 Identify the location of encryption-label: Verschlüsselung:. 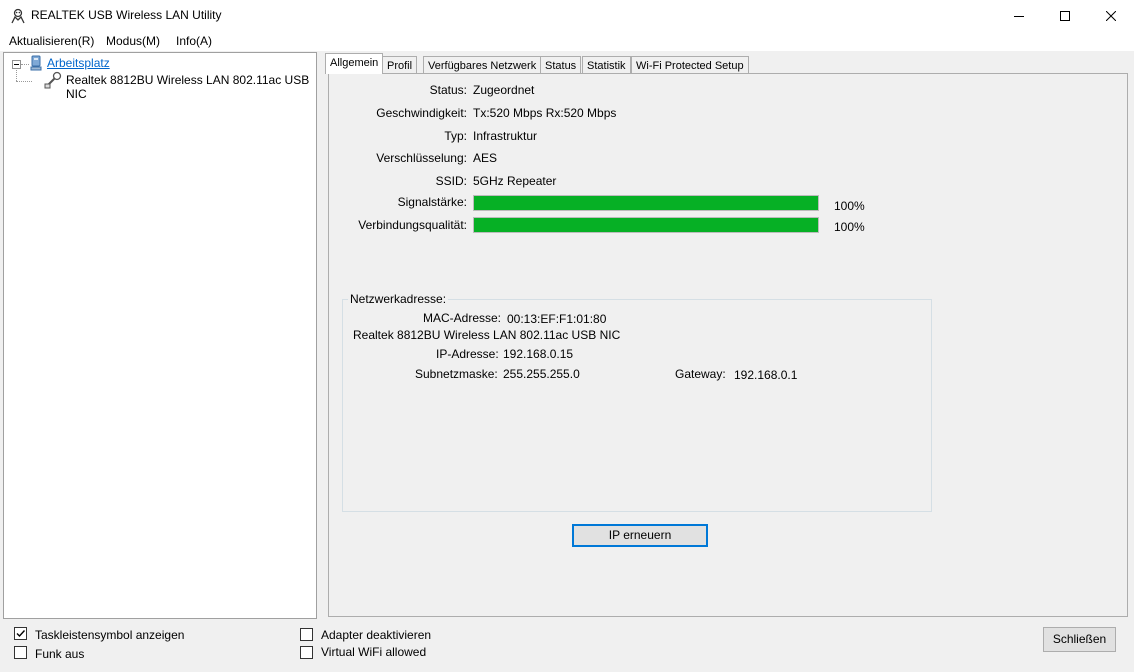
(421, 158).